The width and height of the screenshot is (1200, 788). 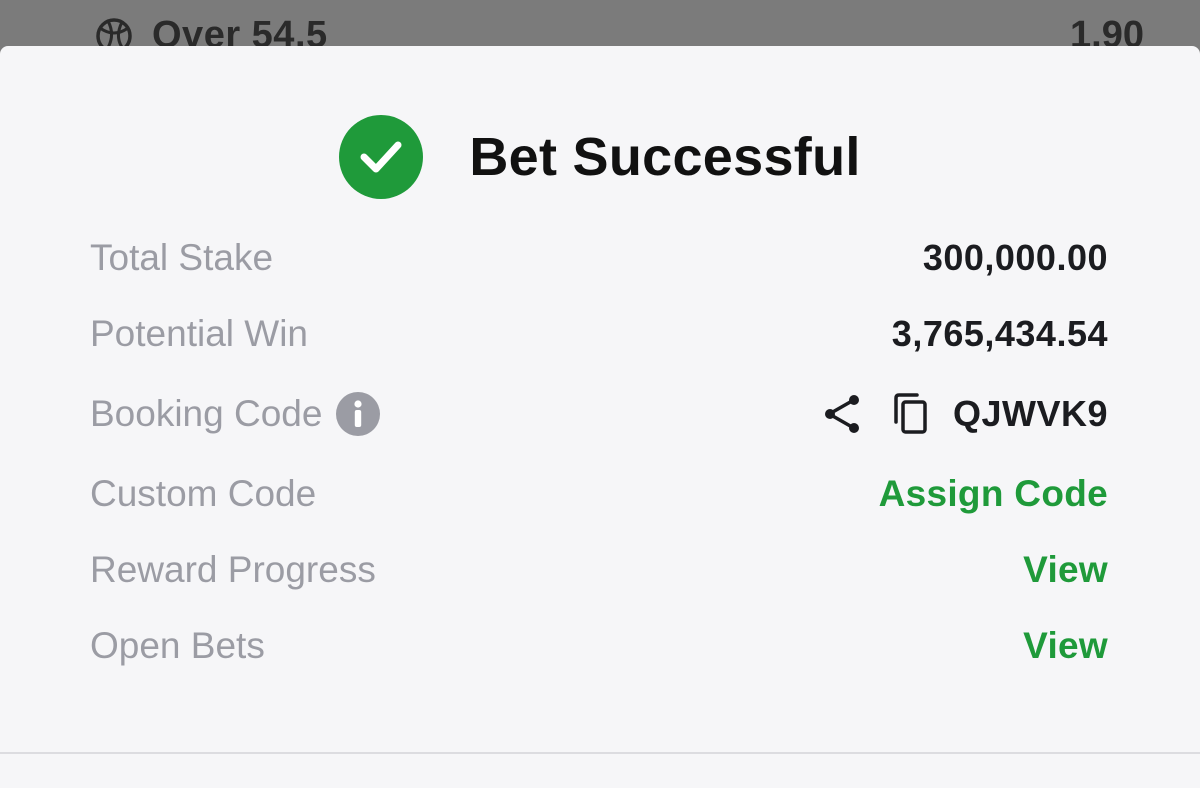 I want to click on page-title: Bet Successful, so click(x=665, y=157).